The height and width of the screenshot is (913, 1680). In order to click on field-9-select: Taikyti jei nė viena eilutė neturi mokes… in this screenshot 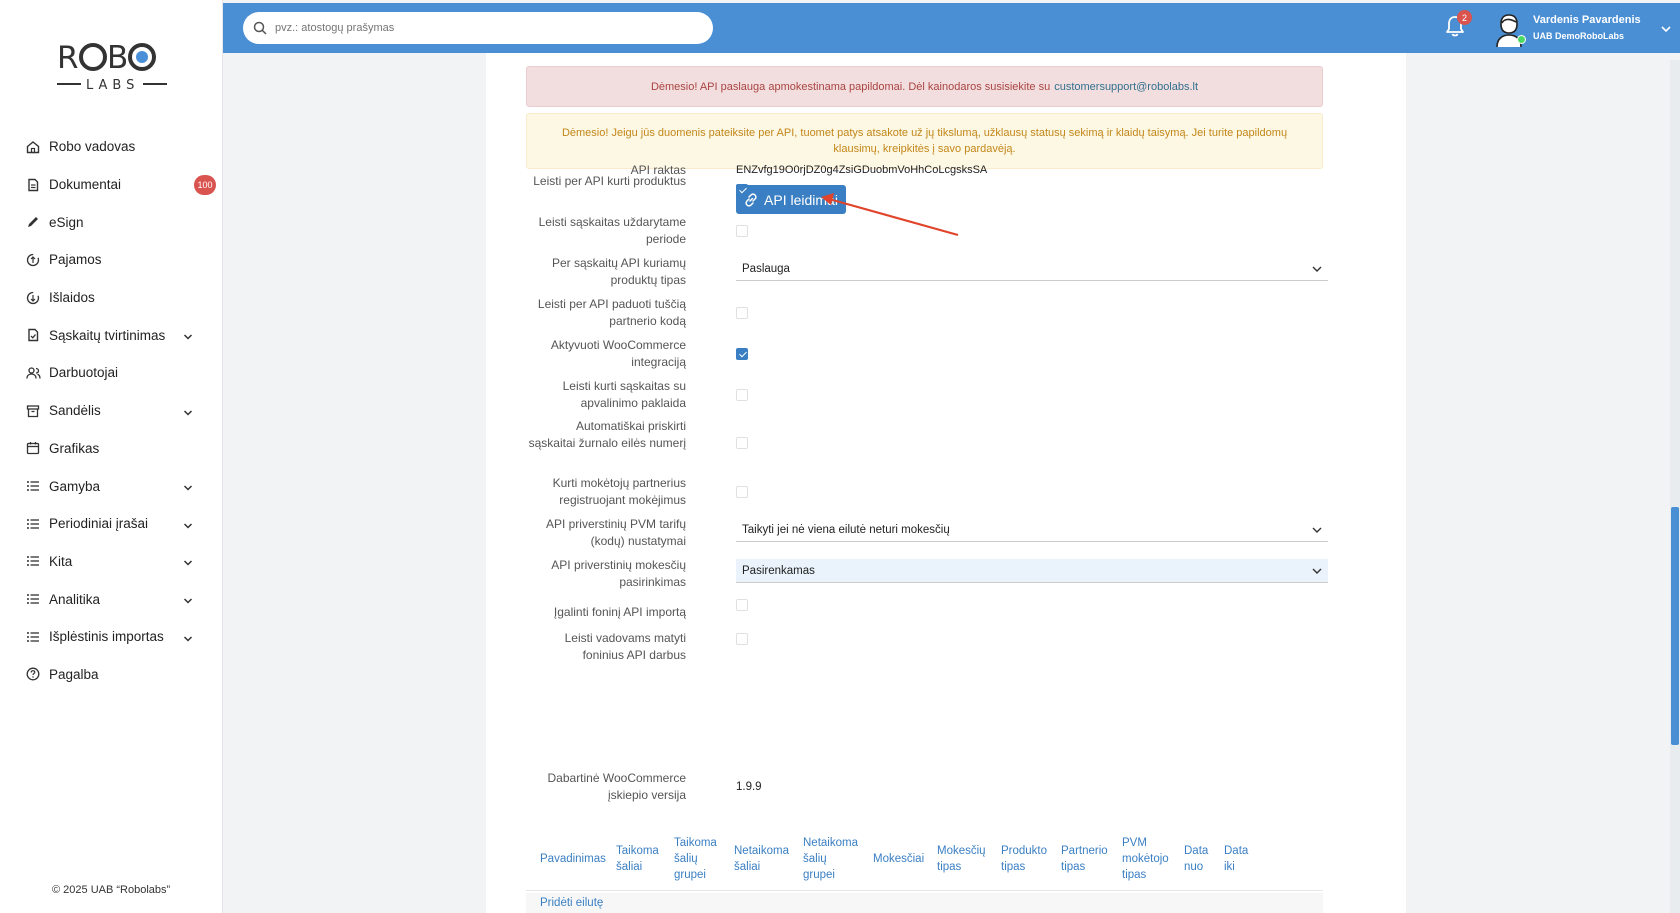, I will do `click(1032, 530)`.